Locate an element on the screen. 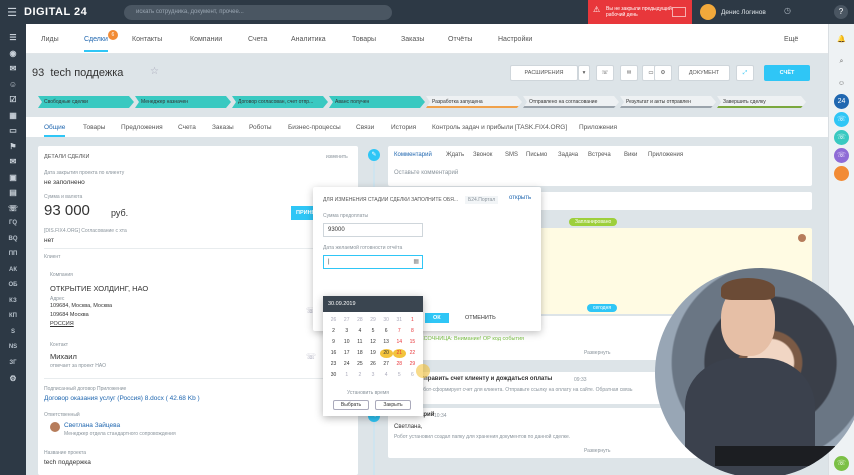 The height and width of the screenshot is (475, 854). nav-orders: Заказы is located at coordinates (412, 39).